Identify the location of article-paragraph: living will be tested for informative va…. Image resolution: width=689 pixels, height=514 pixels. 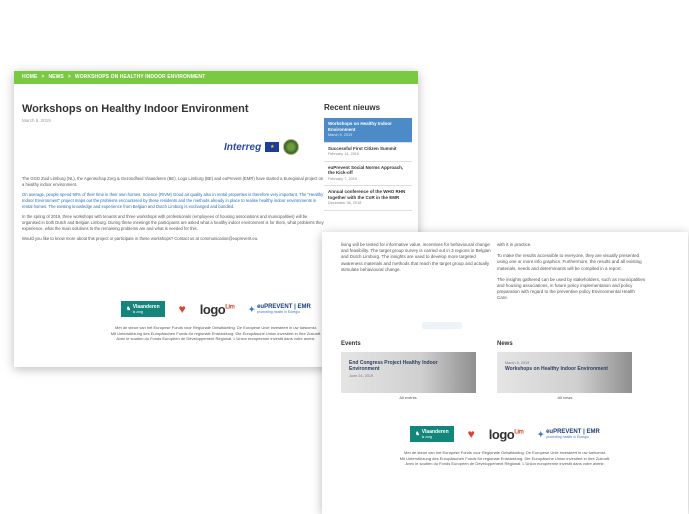
(416, 257).